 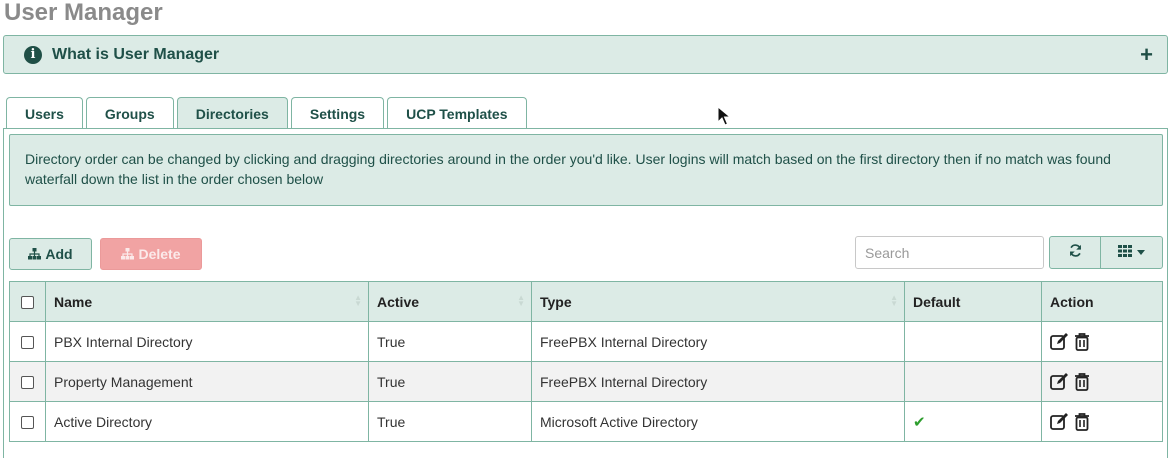 I want to click on info-panel: i What is User Manager +, so click(x=585, y=54).